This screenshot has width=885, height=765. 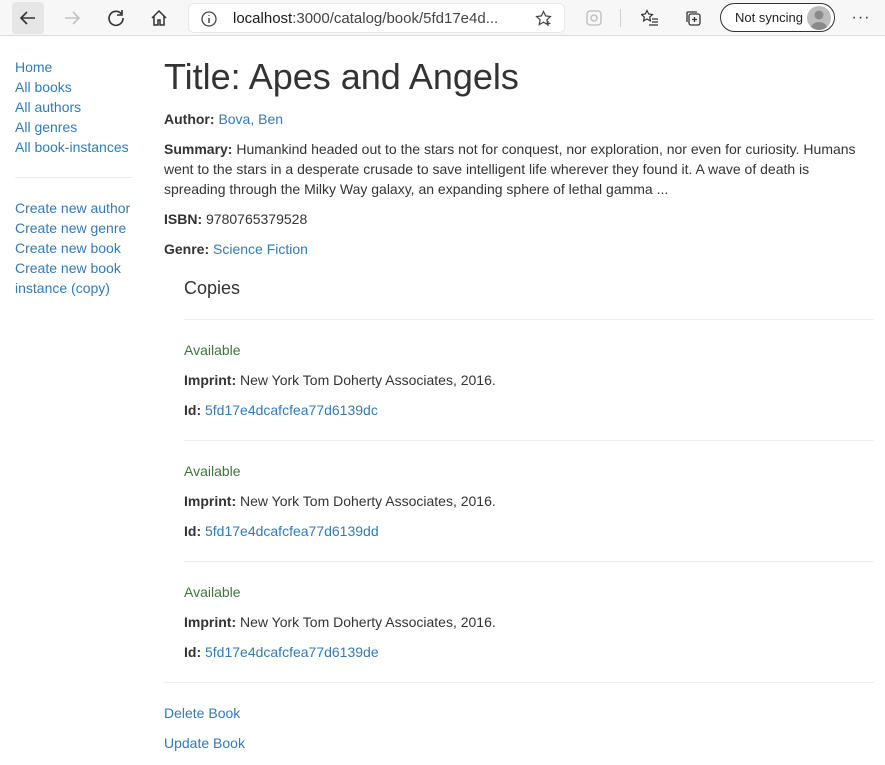 I want to click on genre-line: Genre: Science Fiction, so click(x=519, y=249).